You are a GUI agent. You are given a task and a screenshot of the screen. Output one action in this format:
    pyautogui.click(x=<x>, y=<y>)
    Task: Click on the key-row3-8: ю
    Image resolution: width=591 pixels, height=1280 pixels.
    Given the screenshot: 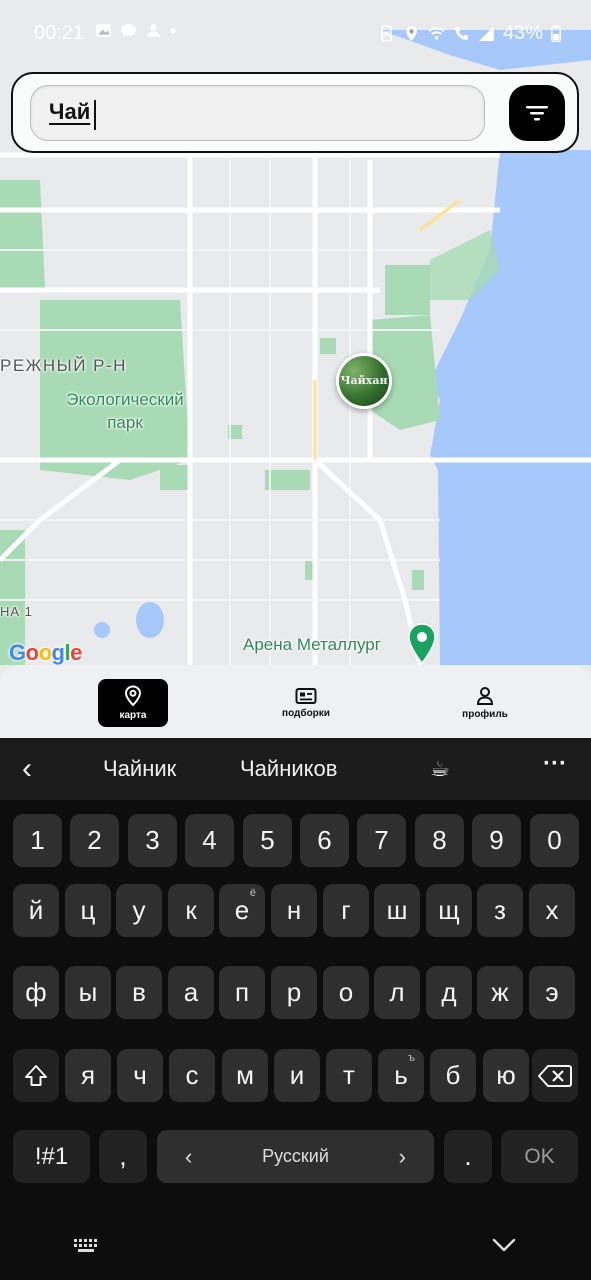 What is the action you would take?
    pyautogui.click(x=506, y=1075)
    